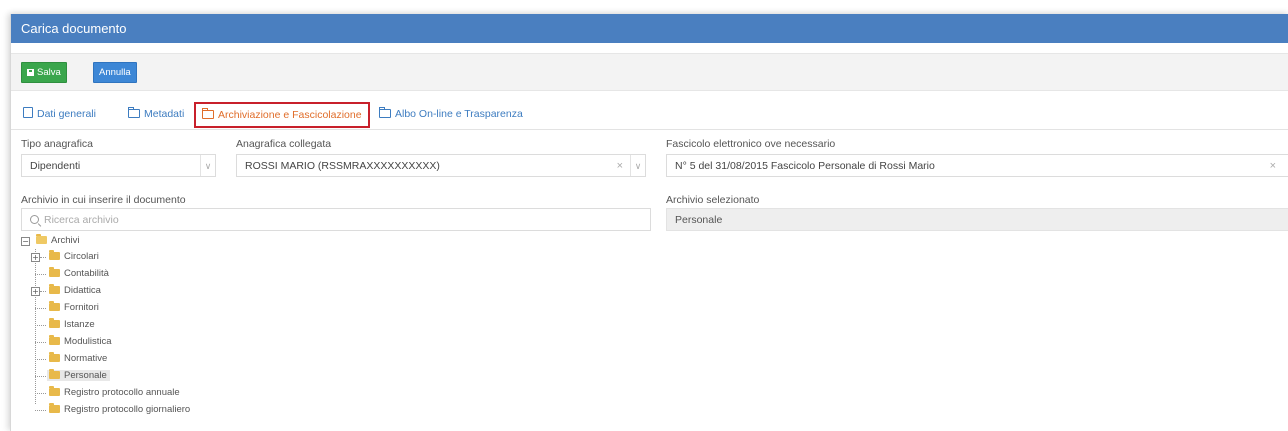 The height and width of the screenshot is (431, 1288). What do you see at coordinates (50, 241) in the screenshot?
I see `tree-node-archivi: − Archivi` at bounding box center [50, 241].